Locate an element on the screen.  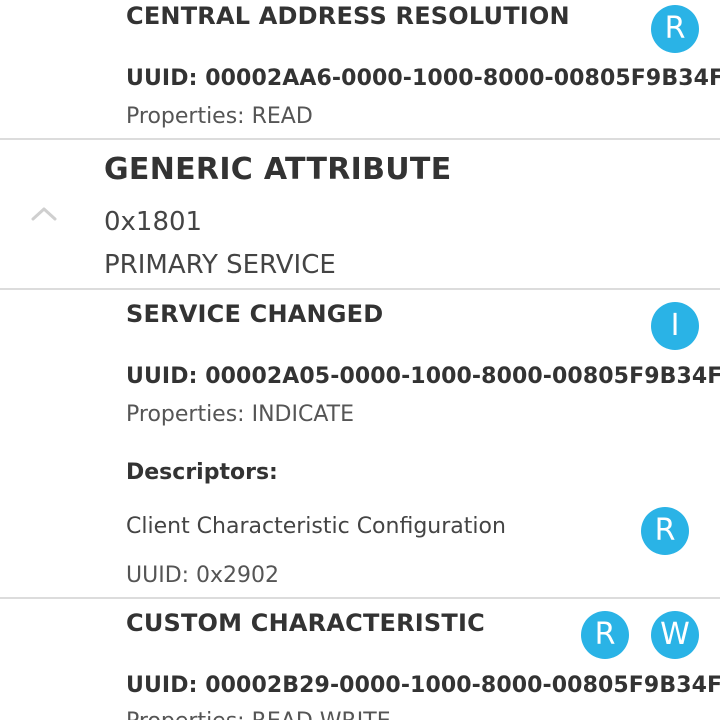
characteristic-properties: Properties: READ is located at coordinates (219, 116).